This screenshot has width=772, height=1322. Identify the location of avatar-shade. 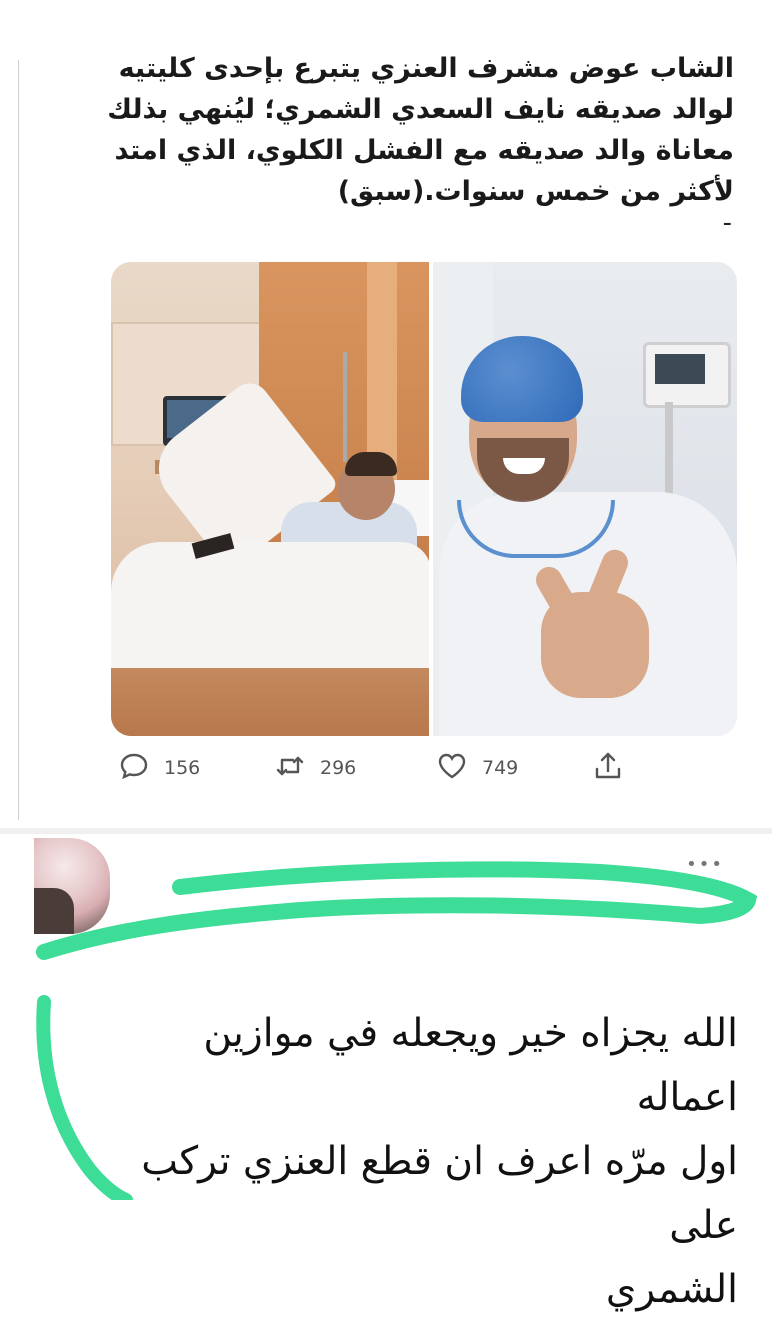
(54, 911).